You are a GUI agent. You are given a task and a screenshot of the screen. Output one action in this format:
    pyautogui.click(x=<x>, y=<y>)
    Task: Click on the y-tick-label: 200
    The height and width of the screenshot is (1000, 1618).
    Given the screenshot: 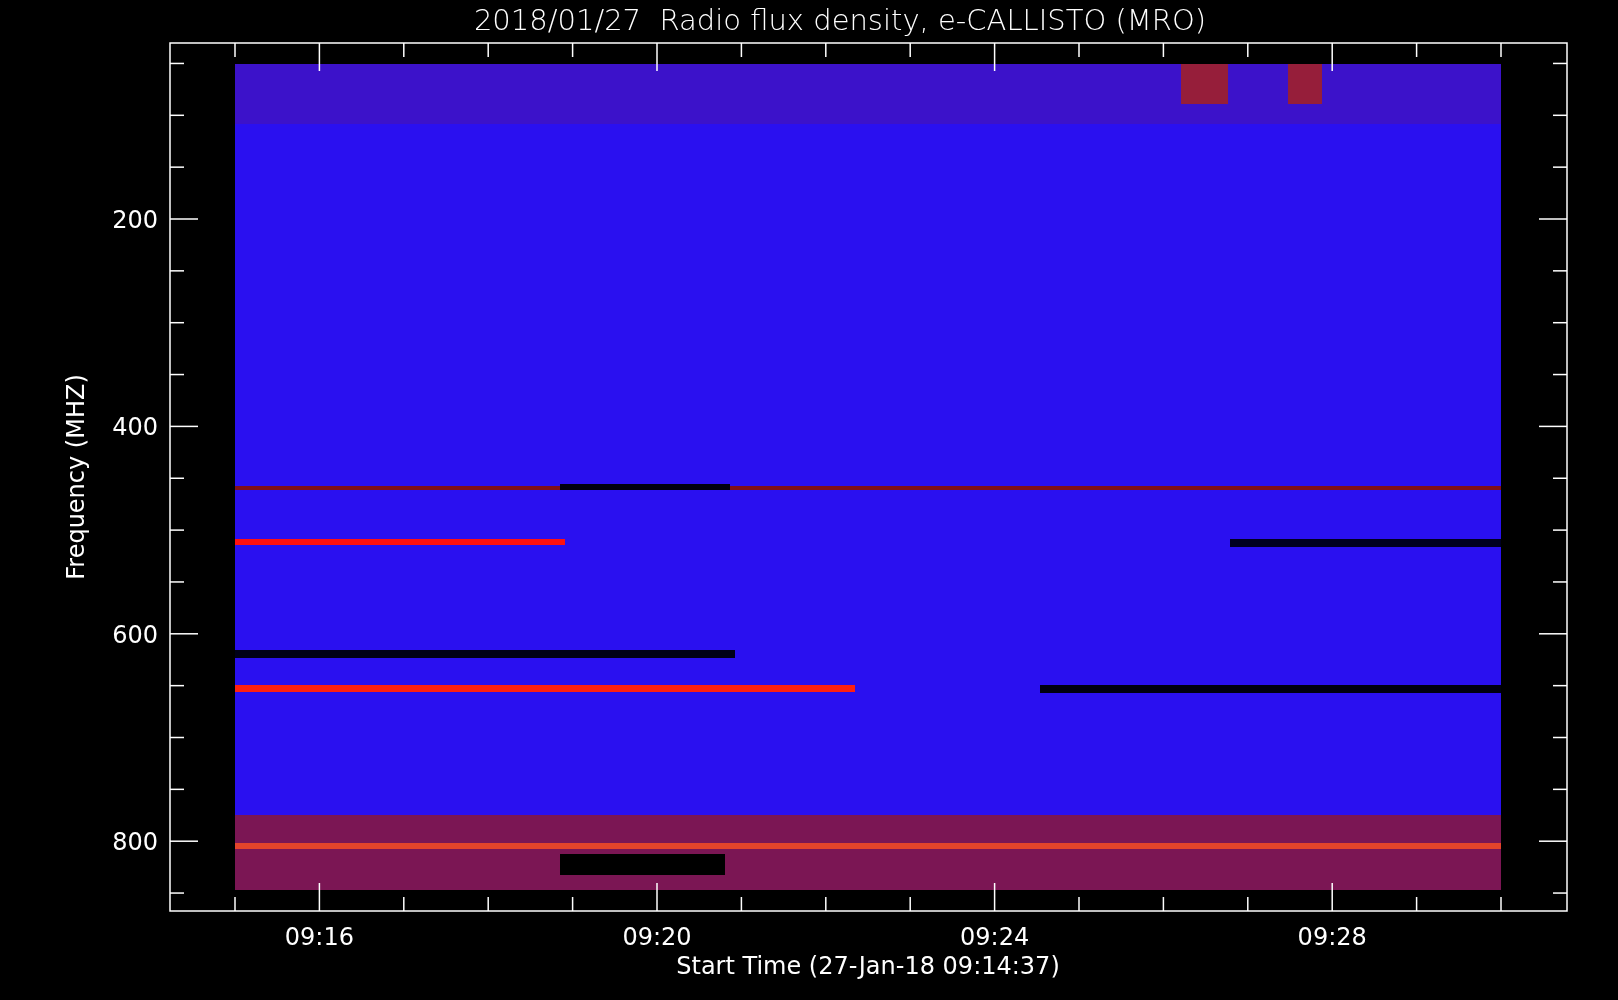 What is the action you would take?
    pyautogui.click(x=135, y=220)
    